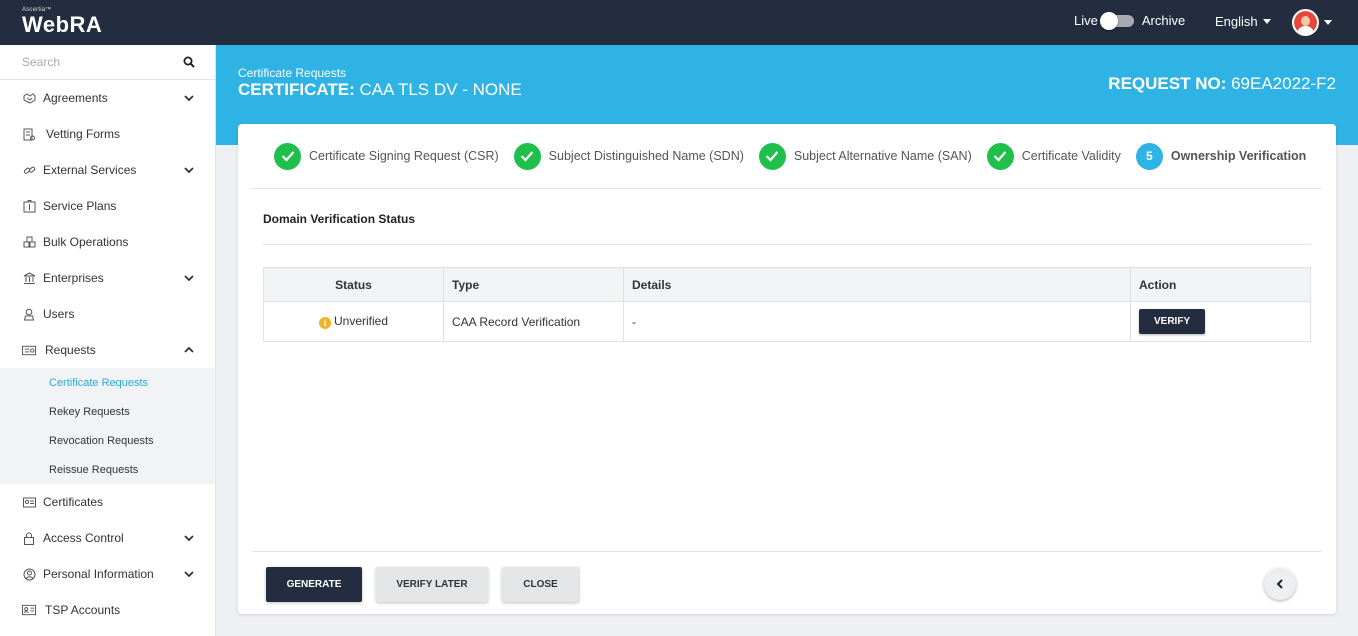 This screenshot has width=1358, height=636. I want to click on sidebar-item-label: Bulk Operations, so click(86, 242).